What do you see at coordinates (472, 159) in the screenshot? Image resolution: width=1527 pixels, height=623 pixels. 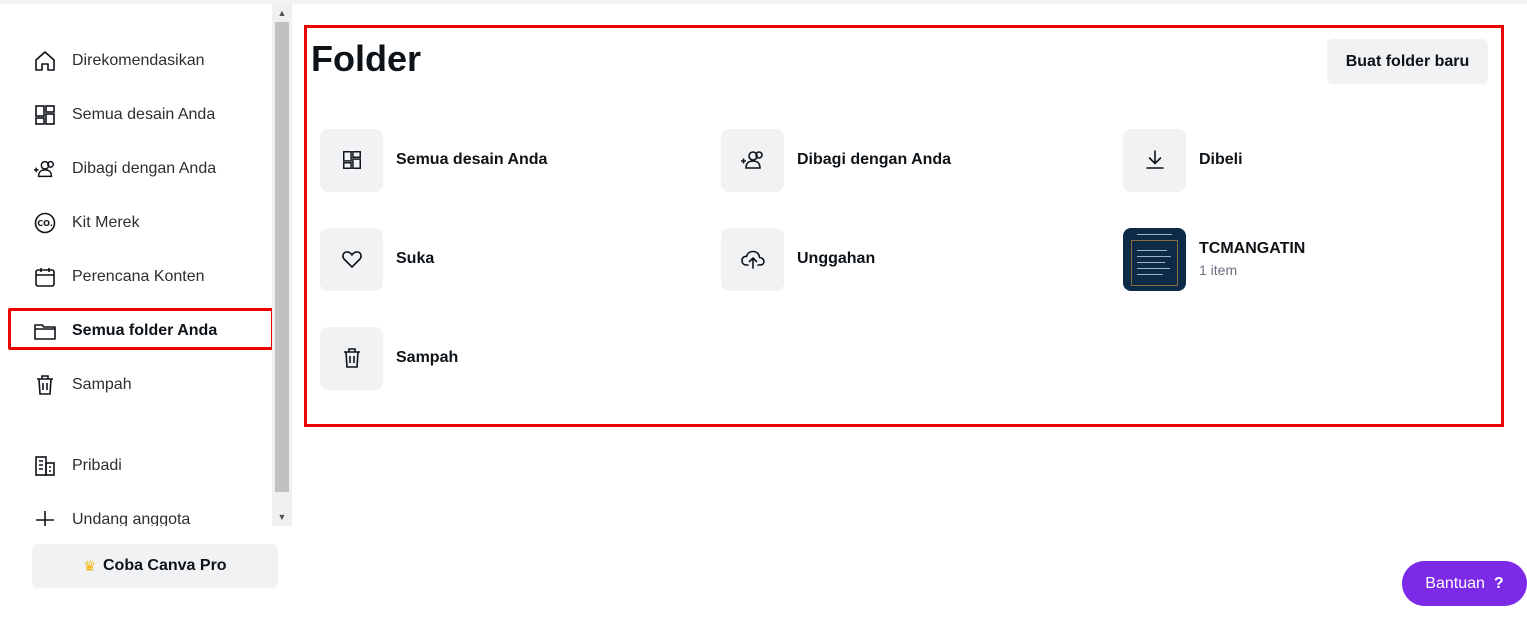 I see `folder-name: Semua desain Anda` at bounding box center [472, 159].